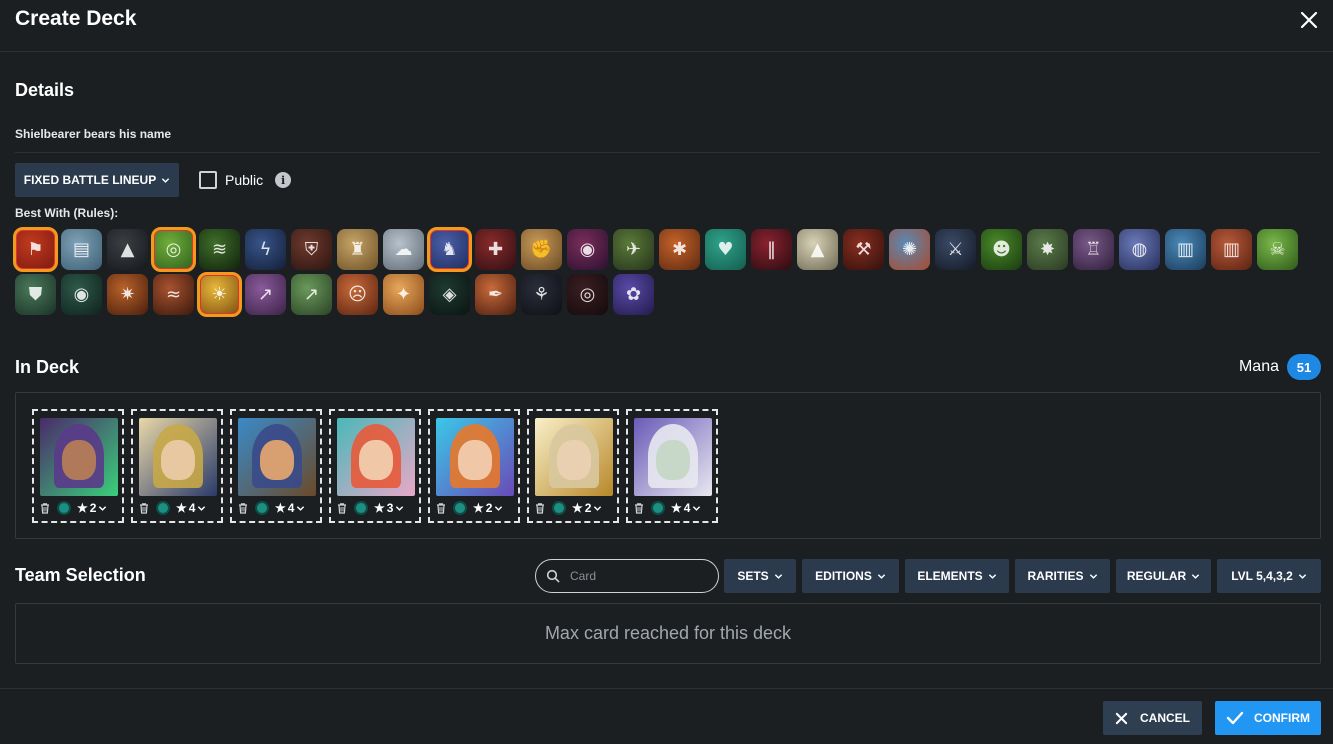 The width and height of the screenshot is (1333, 744). I want to click on red-haired-mage-card: ★ 3, so click(375, 466).